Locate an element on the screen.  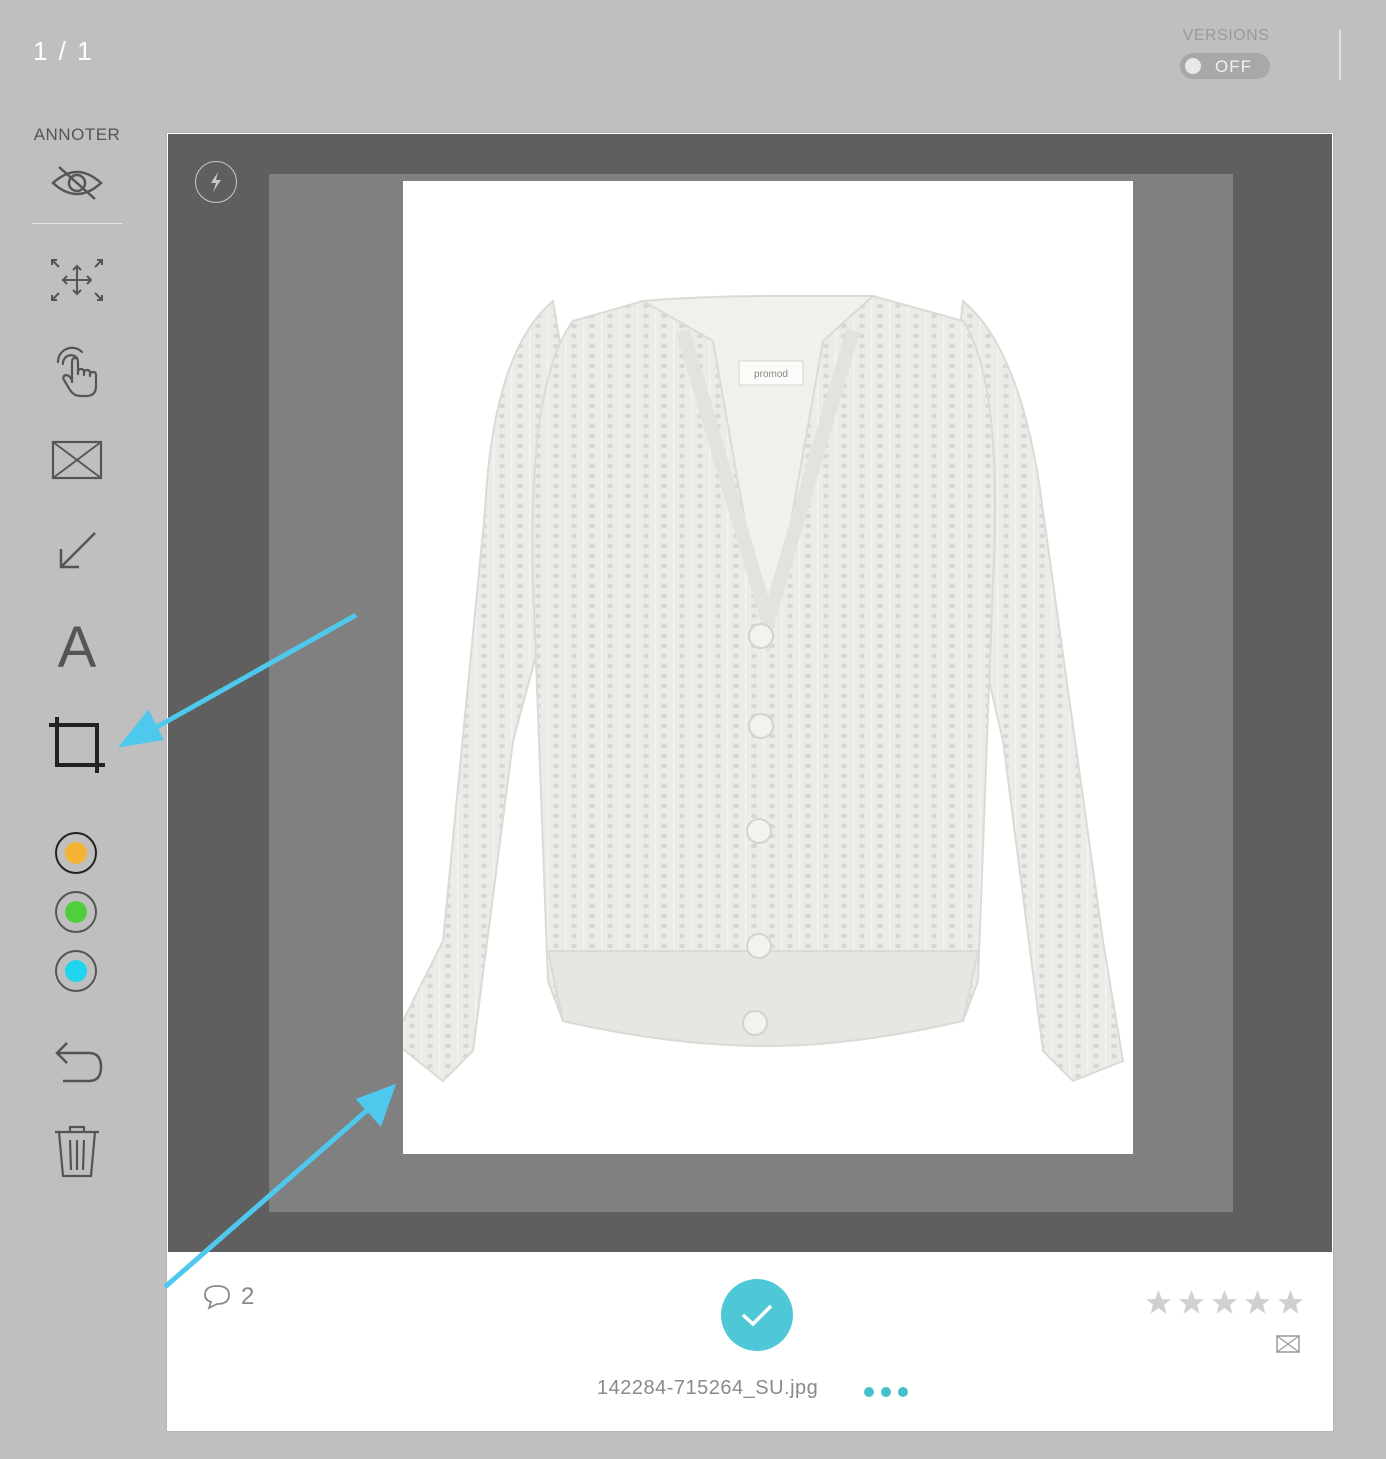
color-green-dot is located at coordinates (76, 912).